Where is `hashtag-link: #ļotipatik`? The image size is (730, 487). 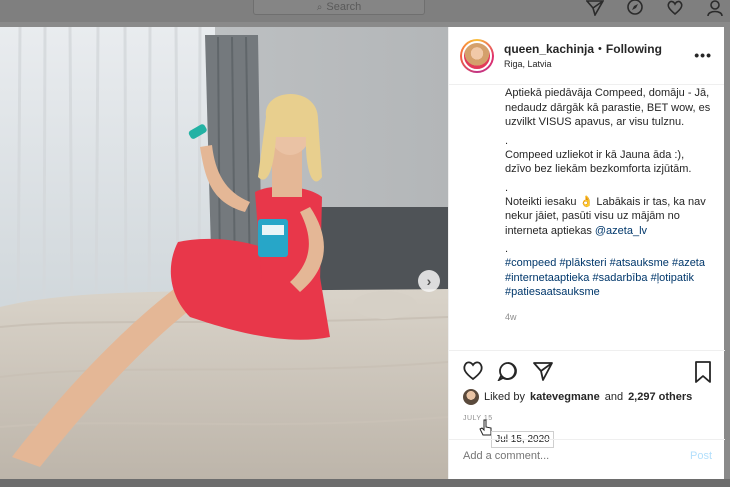 hashtag-link: #ļotipatik is located at coordinates (672, 278).